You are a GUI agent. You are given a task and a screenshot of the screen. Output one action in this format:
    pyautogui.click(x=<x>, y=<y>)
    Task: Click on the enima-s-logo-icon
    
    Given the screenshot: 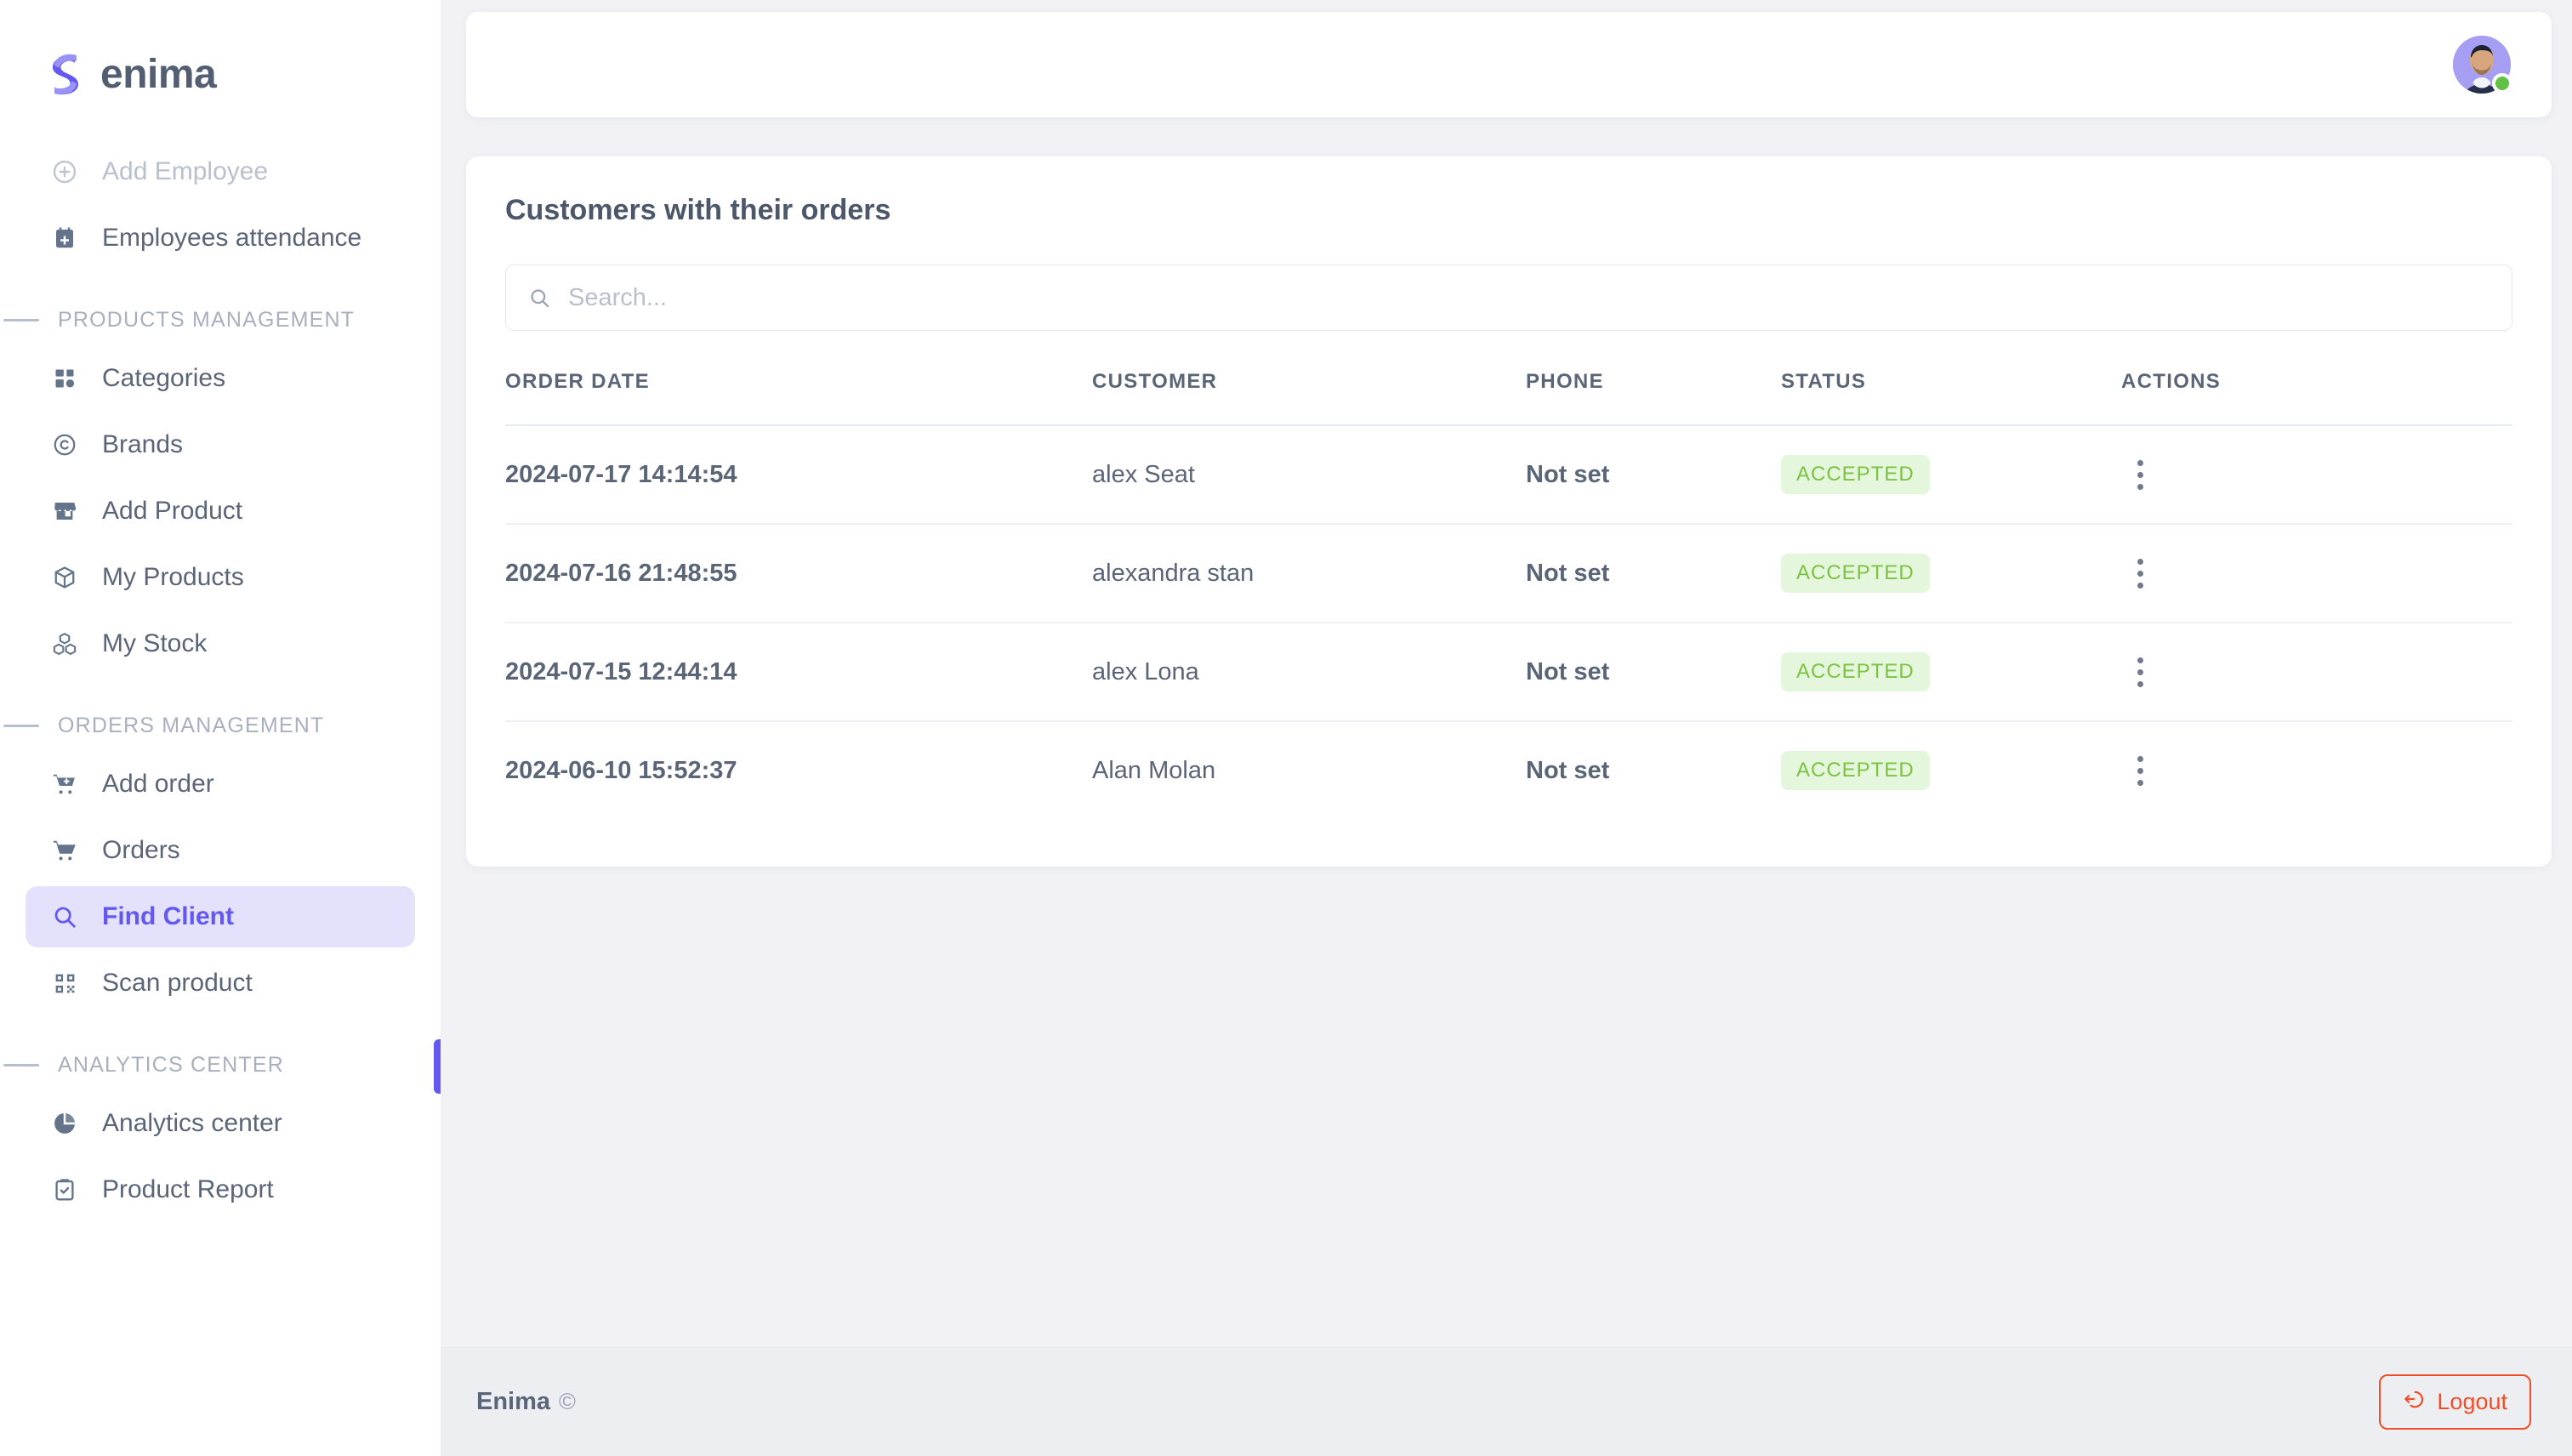 What is the action you would take?
    pyautogui.click(x=65, y=74)
    